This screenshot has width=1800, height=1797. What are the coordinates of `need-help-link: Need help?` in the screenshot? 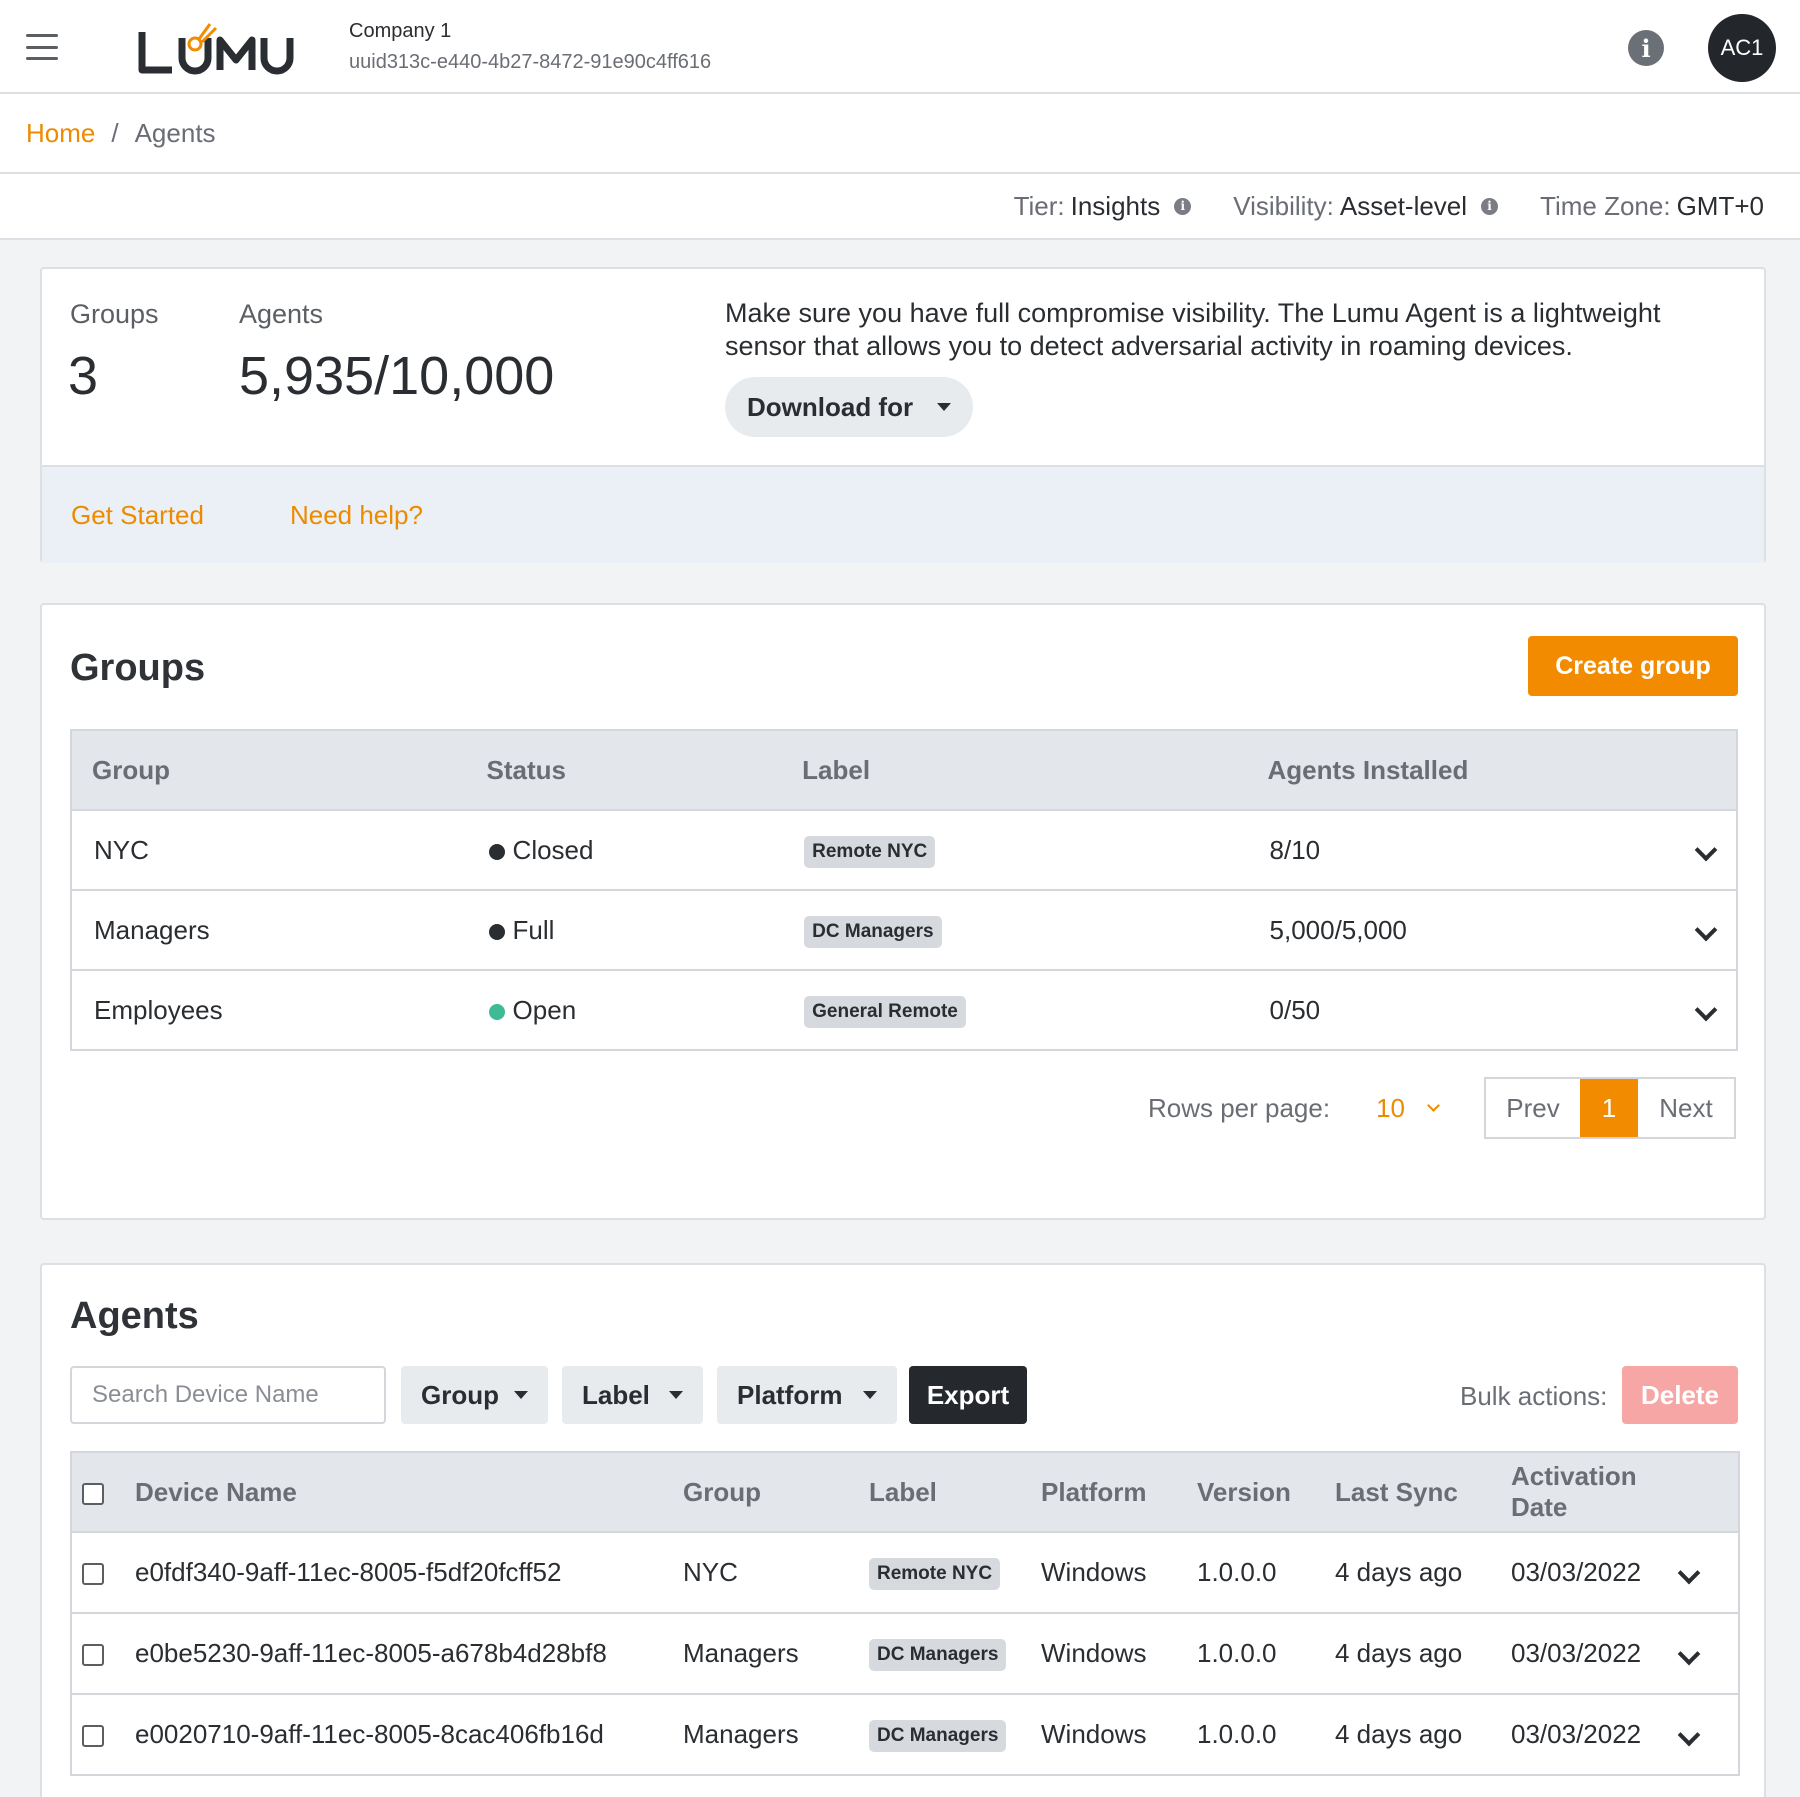 It's located at (356, 515).